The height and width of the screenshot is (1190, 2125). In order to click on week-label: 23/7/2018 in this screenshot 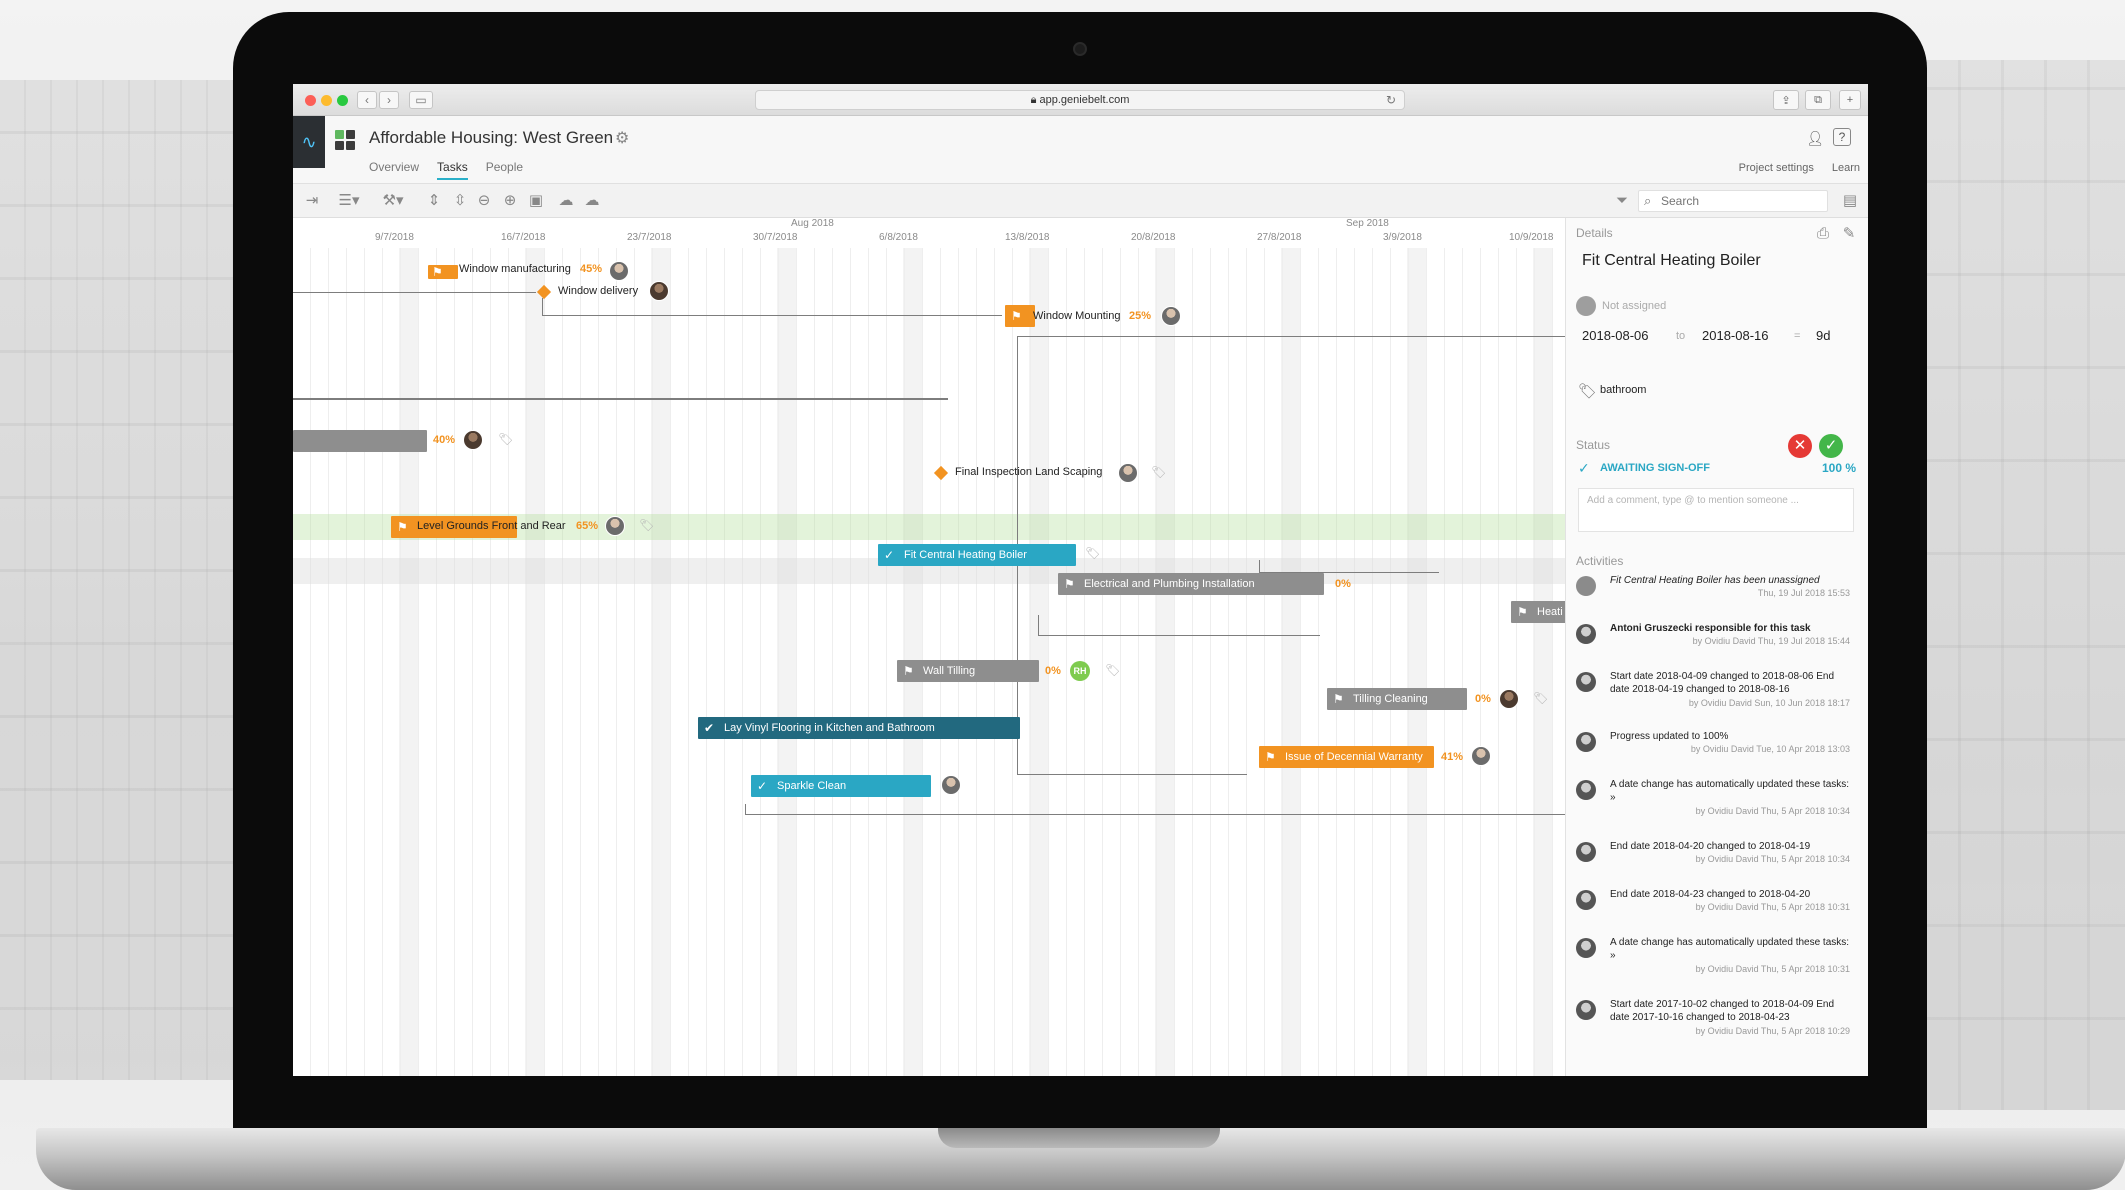, I will do `click(649, 237)`.